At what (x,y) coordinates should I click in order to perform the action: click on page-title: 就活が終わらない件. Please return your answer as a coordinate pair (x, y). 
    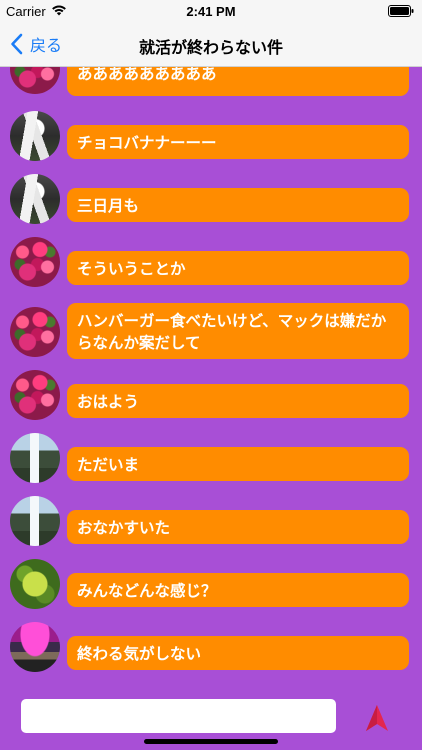
    Looking at the image, I should click on (210, 47).